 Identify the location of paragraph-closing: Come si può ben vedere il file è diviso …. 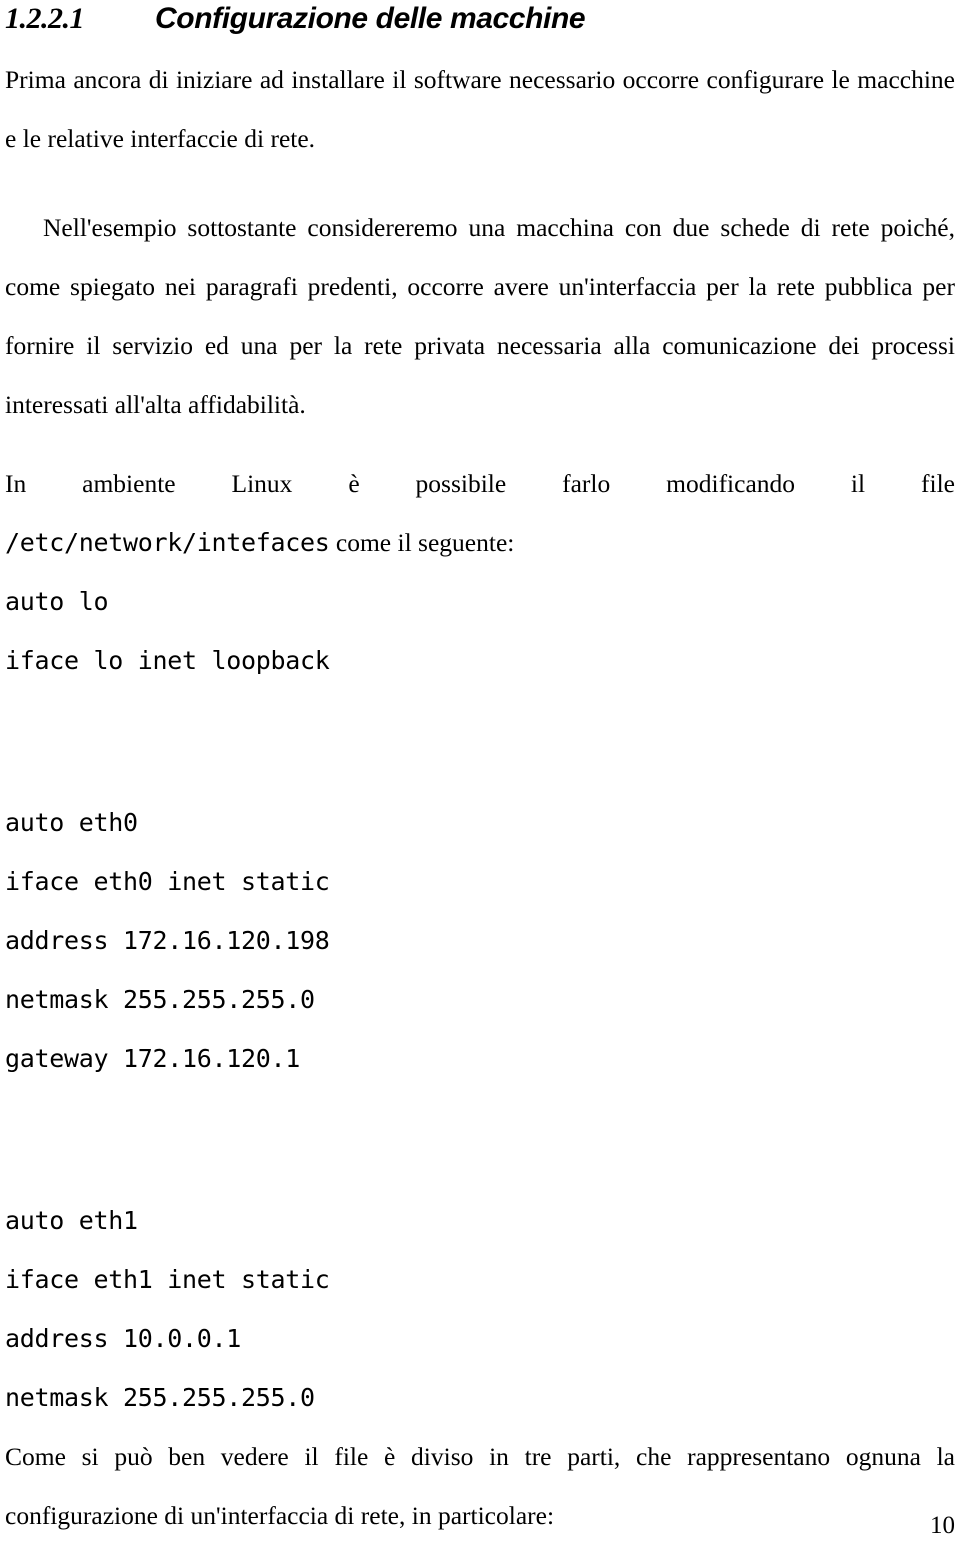
(480, 1486).